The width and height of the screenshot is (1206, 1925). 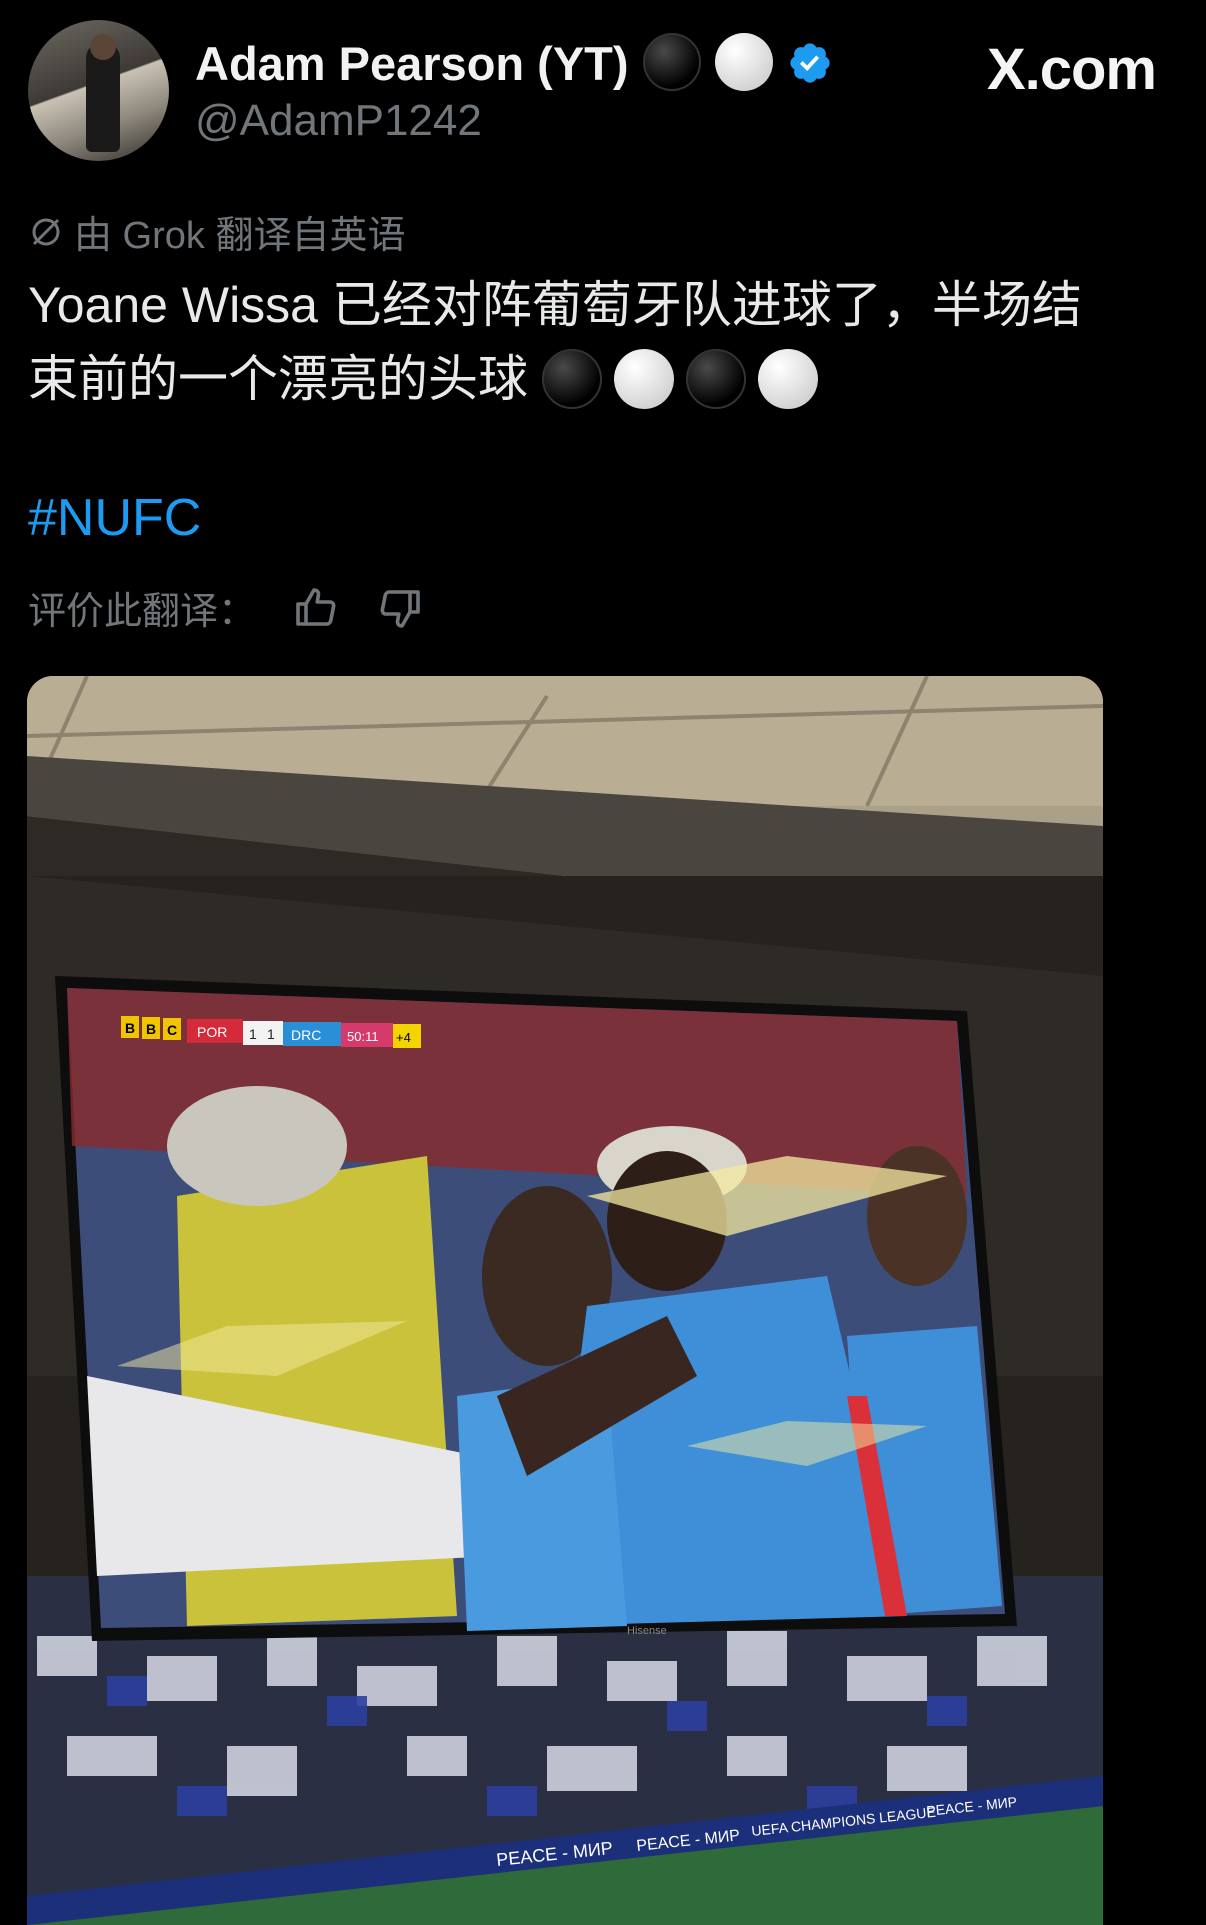 I want to click on tweet-text-line-2-text: 束前的一个漂亮的头球, so click(x=278, y=379).